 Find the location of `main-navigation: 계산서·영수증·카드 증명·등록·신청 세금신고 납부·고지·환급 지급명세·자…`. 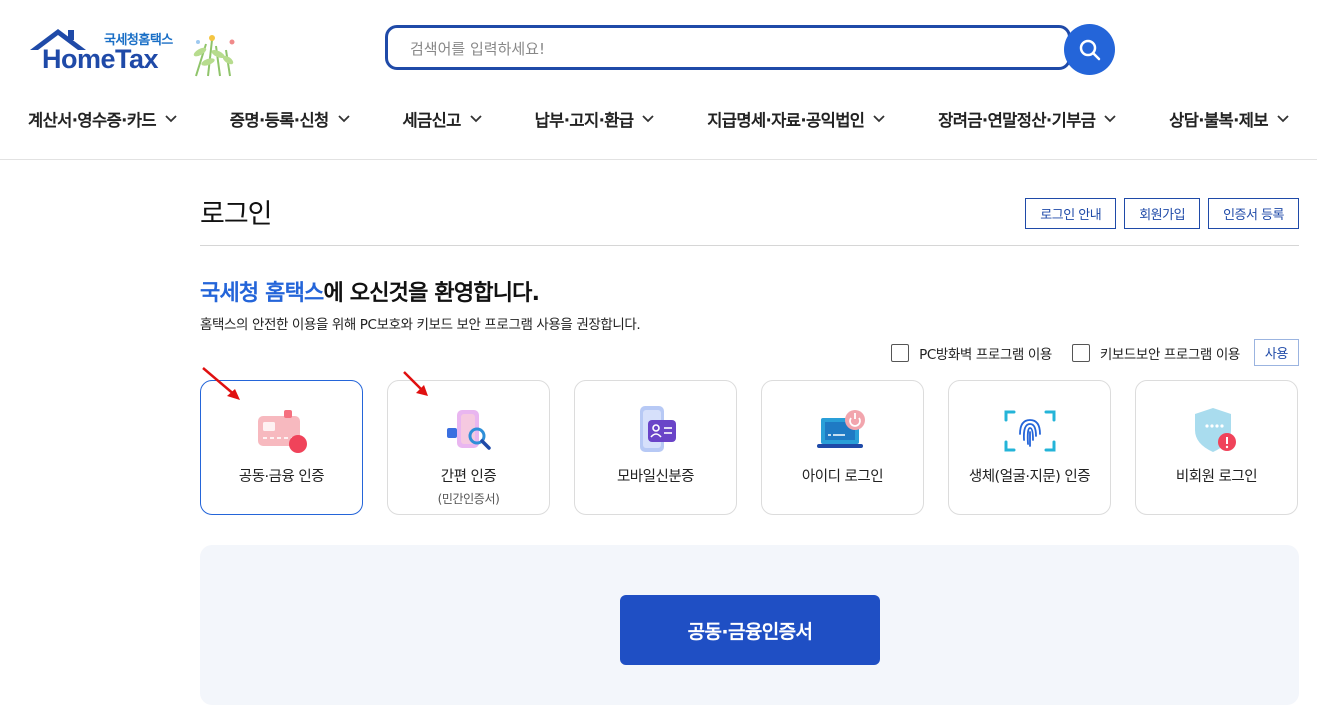

main-navigation: 계산서·영수증·카드 증명·등록·신청 세금신고 납부·고지·환급 지급명세·자… is located at coordinates (658, 119).